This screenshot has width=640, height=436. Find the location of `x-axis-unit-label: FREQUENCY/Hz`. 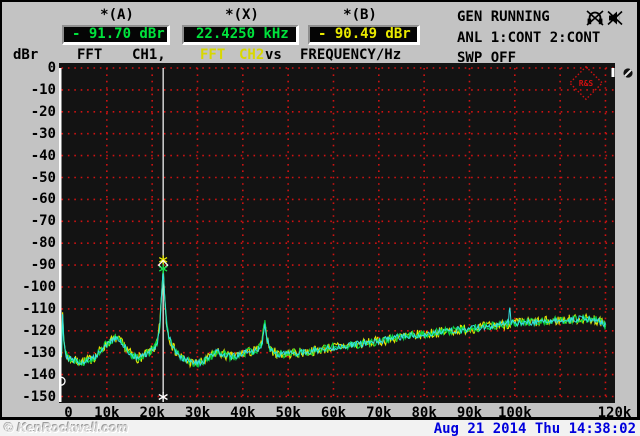

x-axis-unit-label: FREQUENCY/Hz is located at coordinates (351, 55).